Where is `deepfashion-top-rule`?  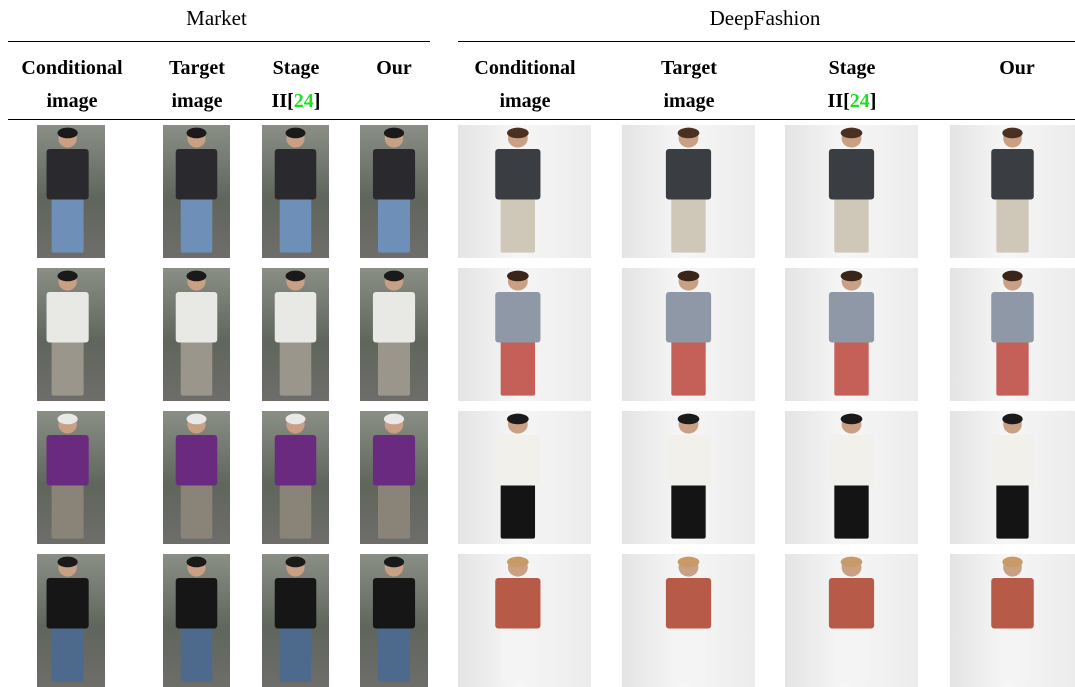
deepfashion-top-rule is located at coordinates (766, 41).